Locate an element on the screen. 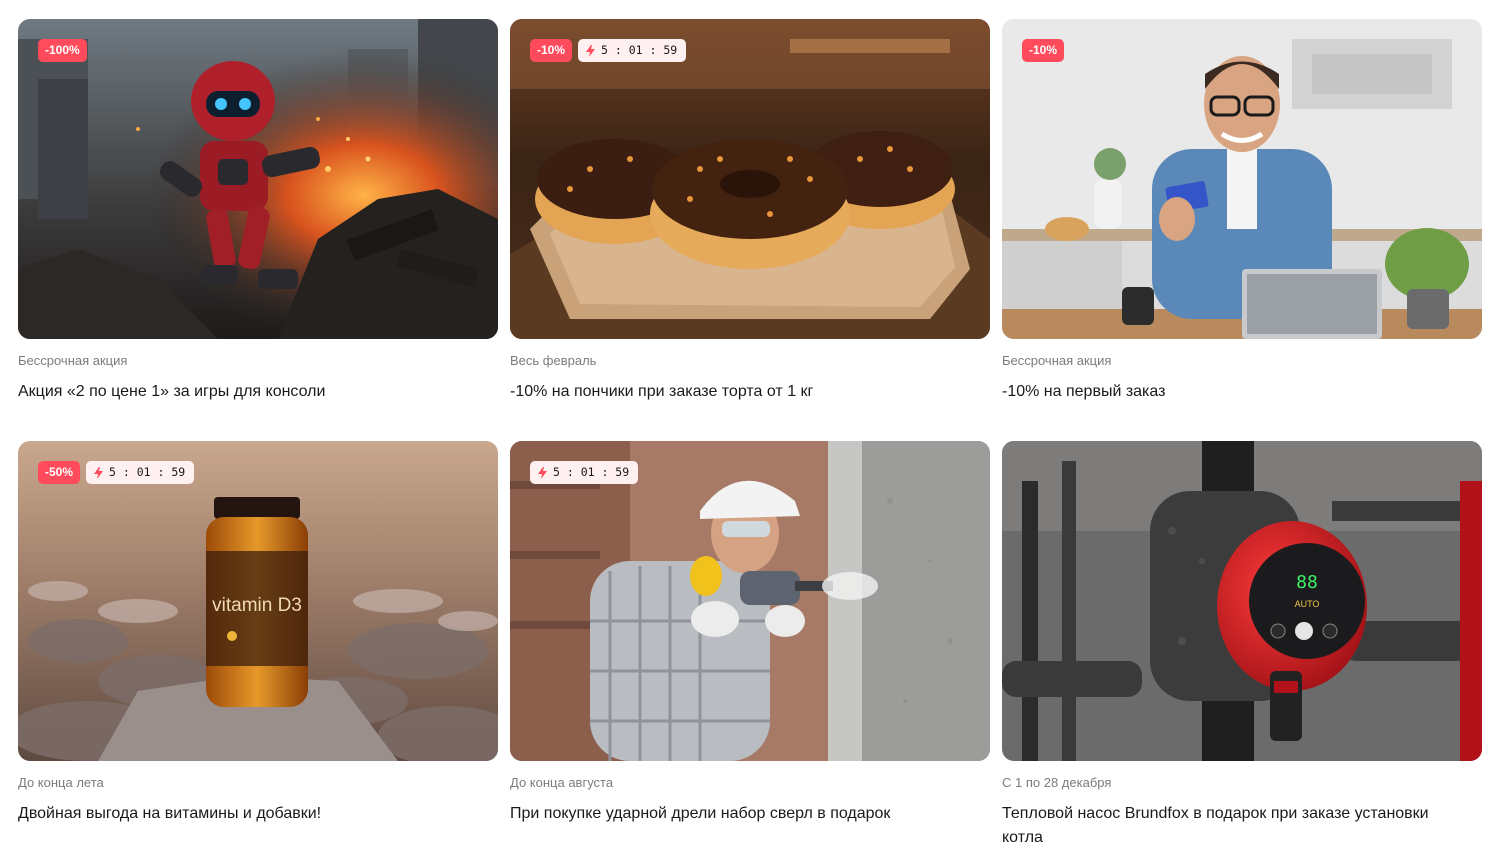 This screenshot has width=1502, height=863. badge-row: 5 : 01 : 59 is located at coordinates (584, 472).